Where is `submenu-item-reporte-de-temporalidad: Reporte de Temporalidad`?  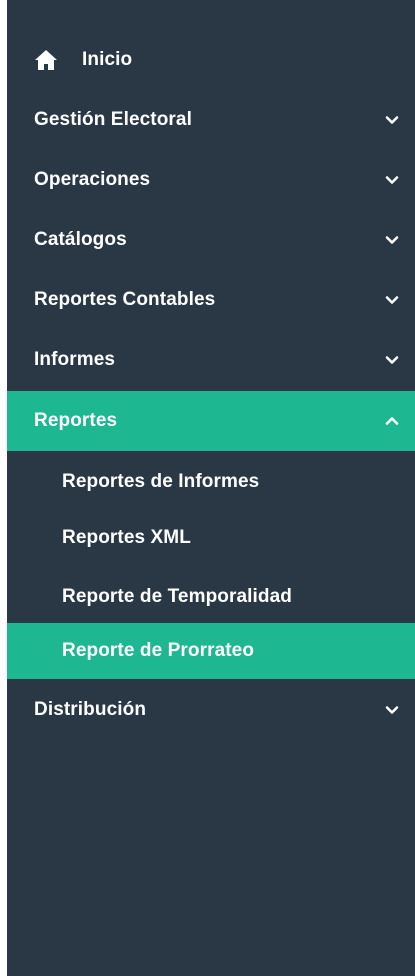
submenu-item-reporte-de-temporalidad: Reporte de Temporalidad is located at coordinates (211, 597).